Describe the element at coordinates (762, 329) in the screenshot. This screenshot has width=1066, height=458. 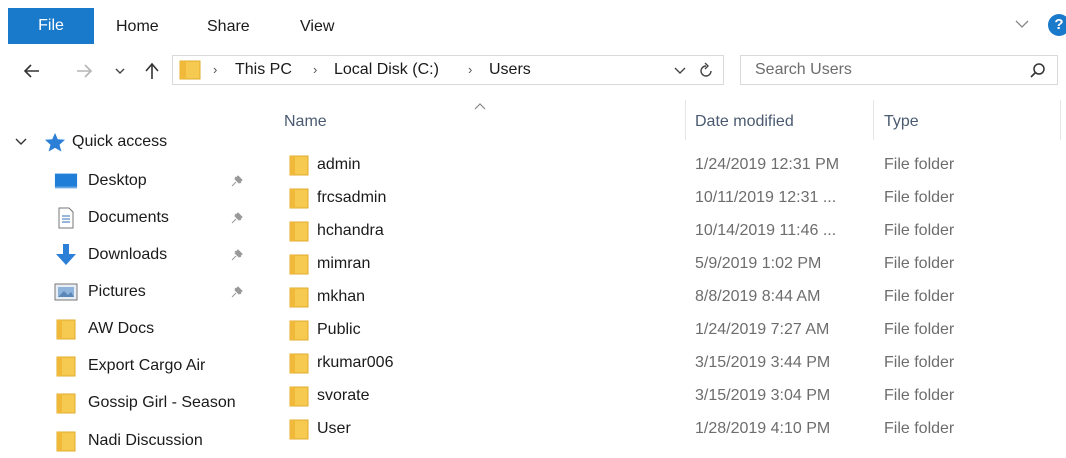
I see `file-date: 1/24/2019 7:27 AM` at that location.